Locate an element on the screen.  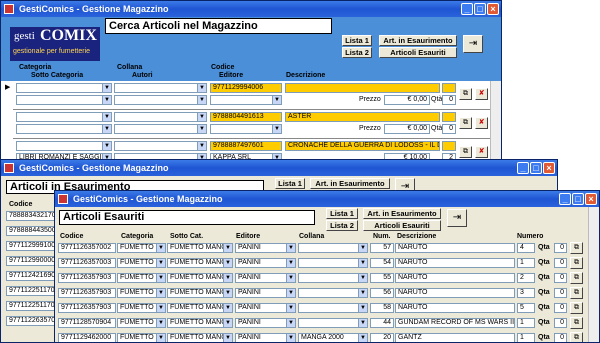
num-field: 58 is located at coordinates (382, 308).